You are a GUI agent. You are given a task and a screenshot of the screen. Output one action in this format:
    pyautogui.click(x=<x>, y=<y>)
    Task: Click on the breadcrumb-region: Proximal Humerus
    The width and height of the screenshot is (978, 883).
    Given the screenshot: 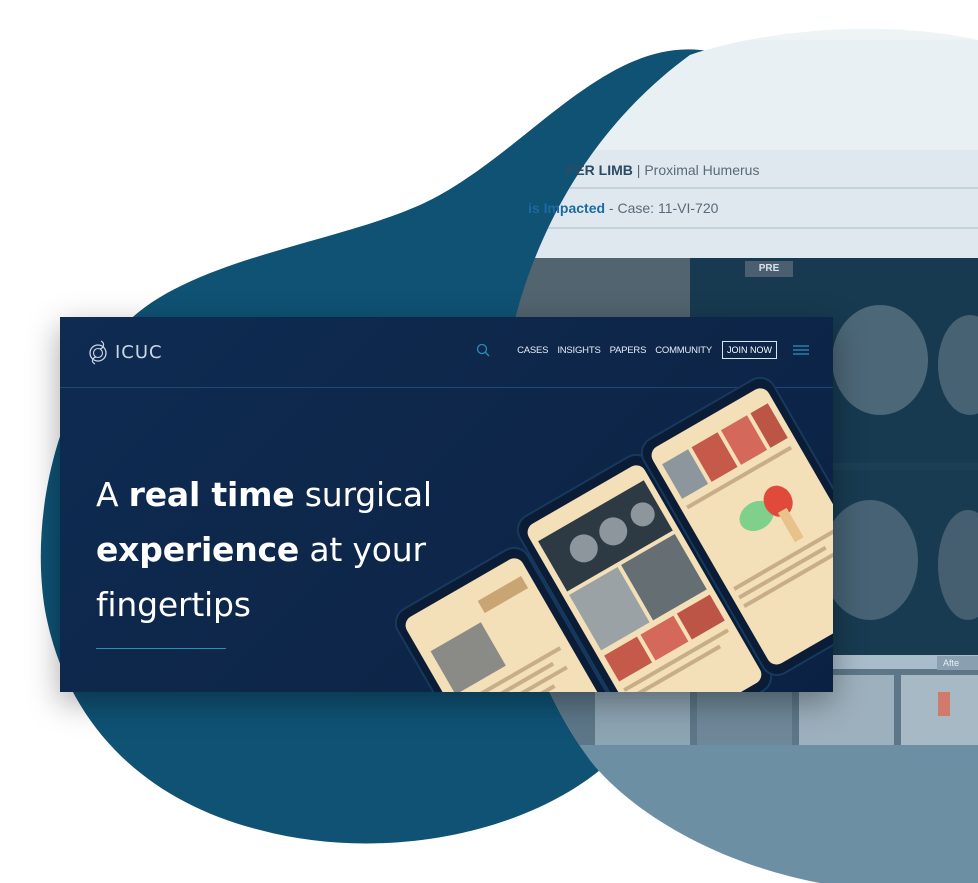 What is the action you would take?
    pyautogui.click(x=702, y=170)
    